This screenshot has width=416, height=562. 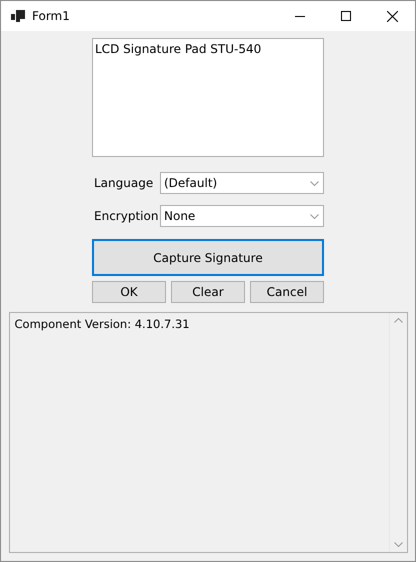 I want to click on window-title: Form1, so click(x=51, y=16).